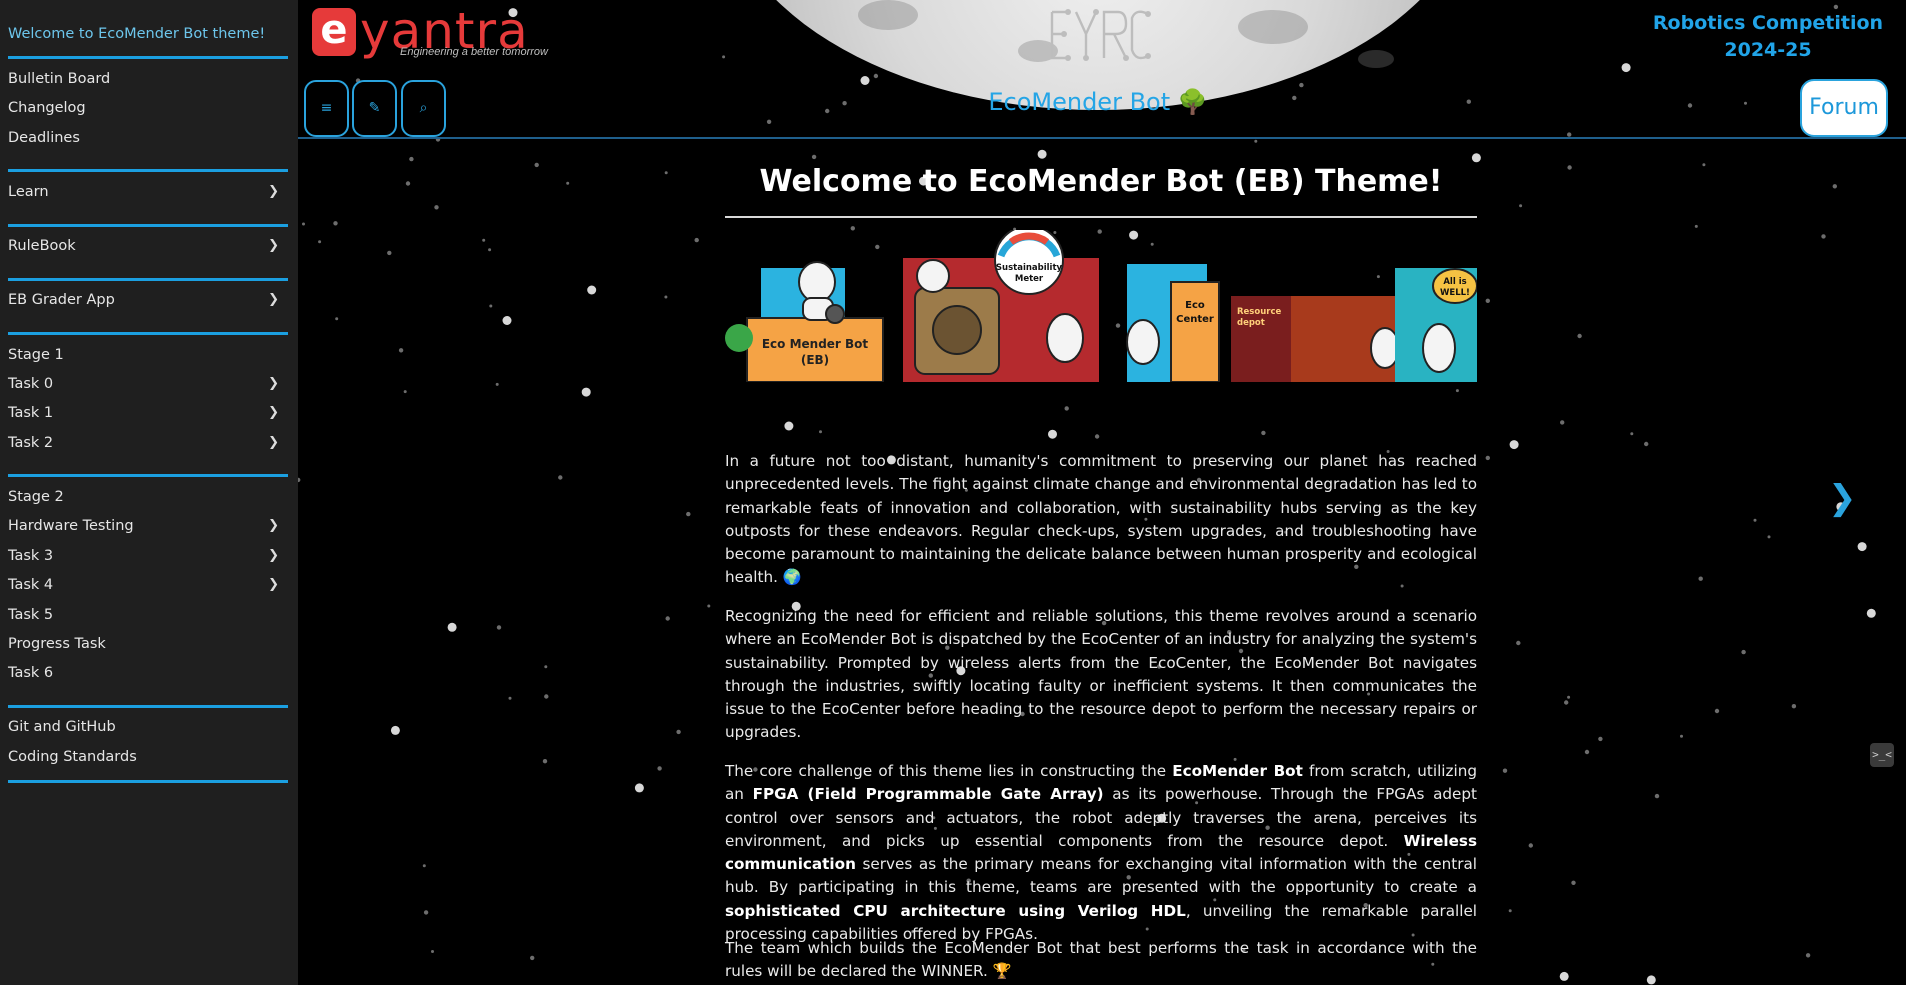 The image size is (1906, 985). Describe the element at coordinates (1259, 312) in the screenshot. I see `banner-resource-text: Resource` at that location.